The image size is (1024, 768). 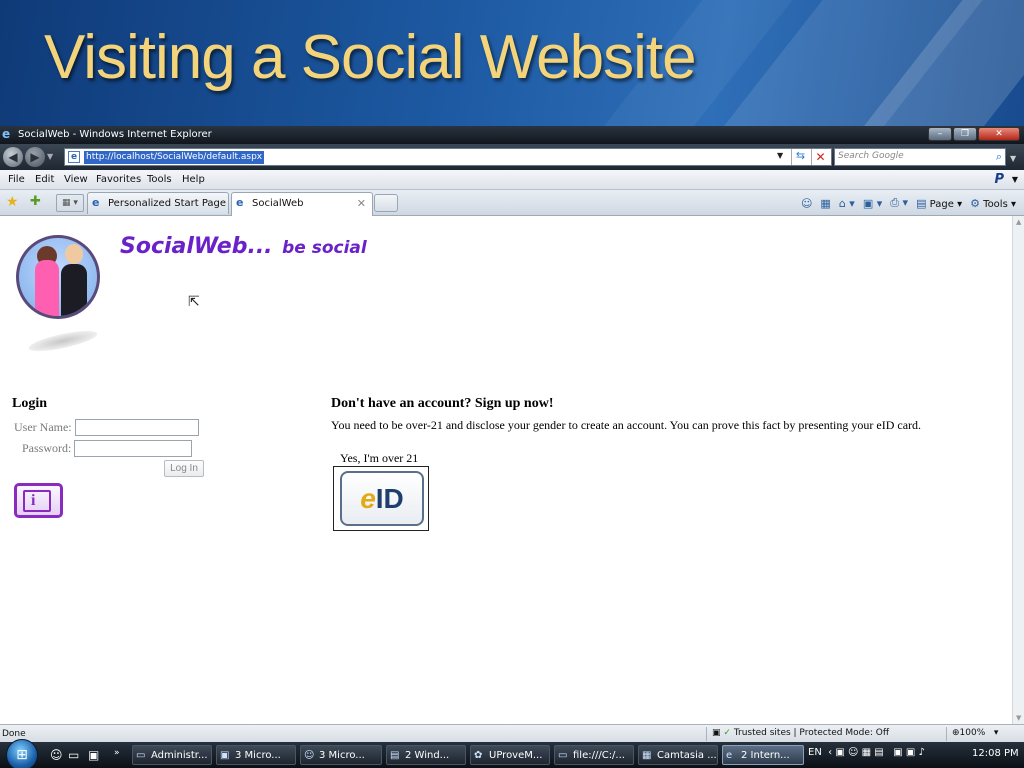 I want to click on paypal-dropdown-icon: ▼, so click(x=1015, y=179).